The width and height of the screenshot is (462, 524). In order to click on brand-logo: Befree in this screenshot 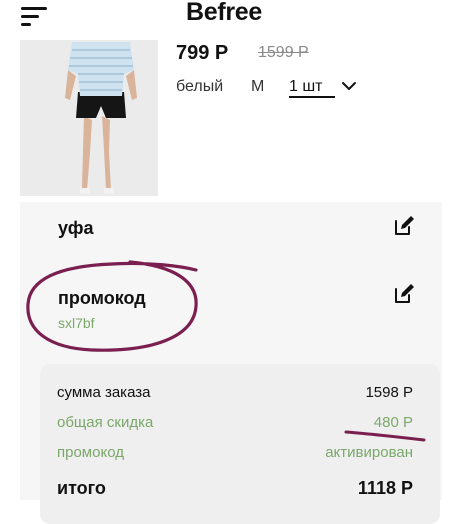, I will do `click(224, 13)`.